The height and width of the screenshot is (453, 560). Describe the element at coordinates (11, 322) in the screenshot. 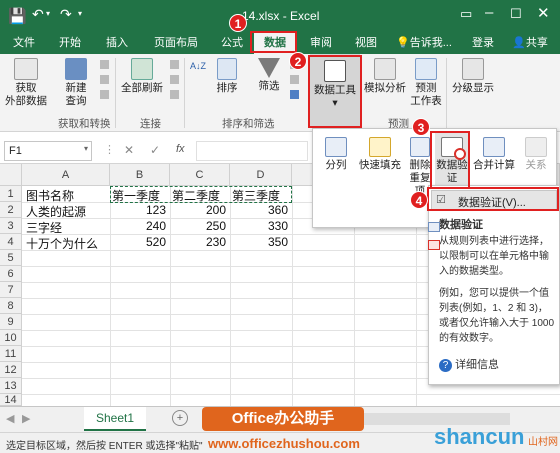

I see `row-header: 9` at that location.